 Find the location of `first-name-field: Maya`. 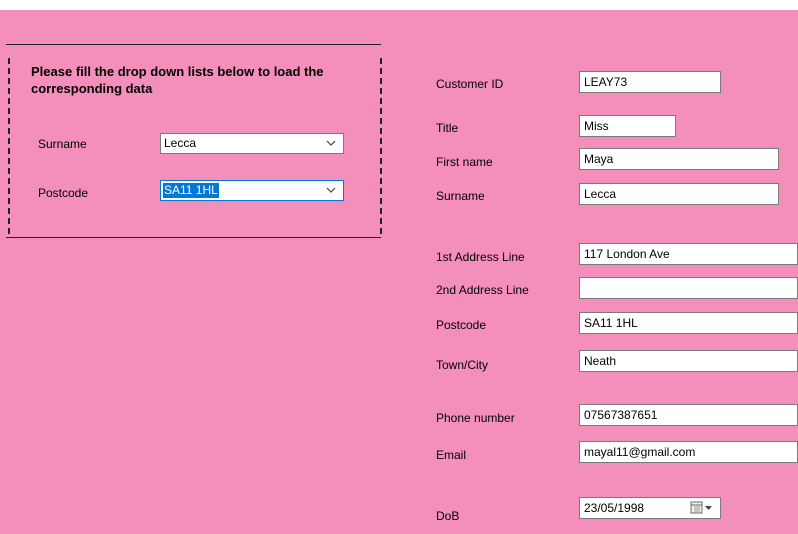

first-name-field: Maya is located at coordinates (679, 159).